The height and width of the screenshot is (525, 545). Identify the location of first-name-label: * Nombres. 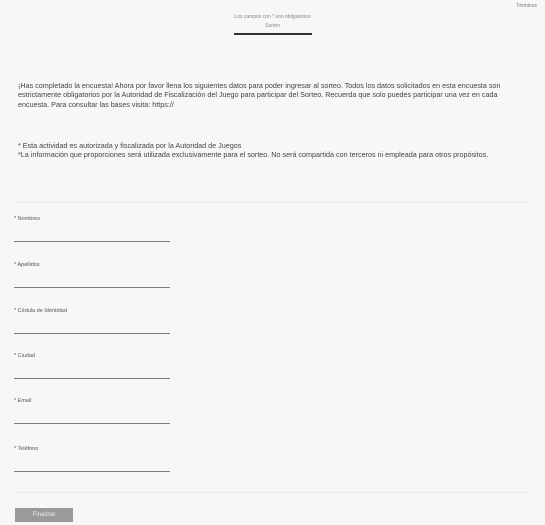
(27, 219).